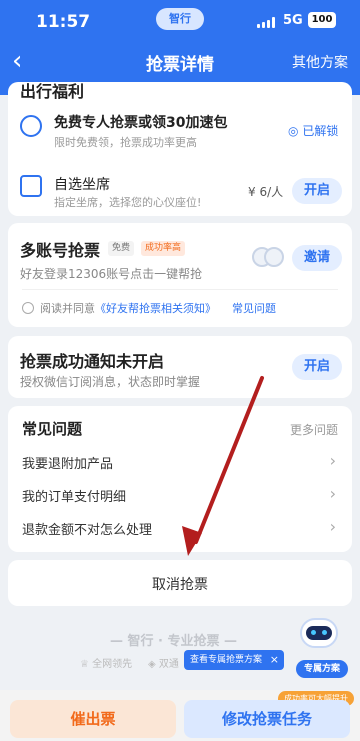  I want to click on seat-price: ¥ 6/人, so click(266, 192).